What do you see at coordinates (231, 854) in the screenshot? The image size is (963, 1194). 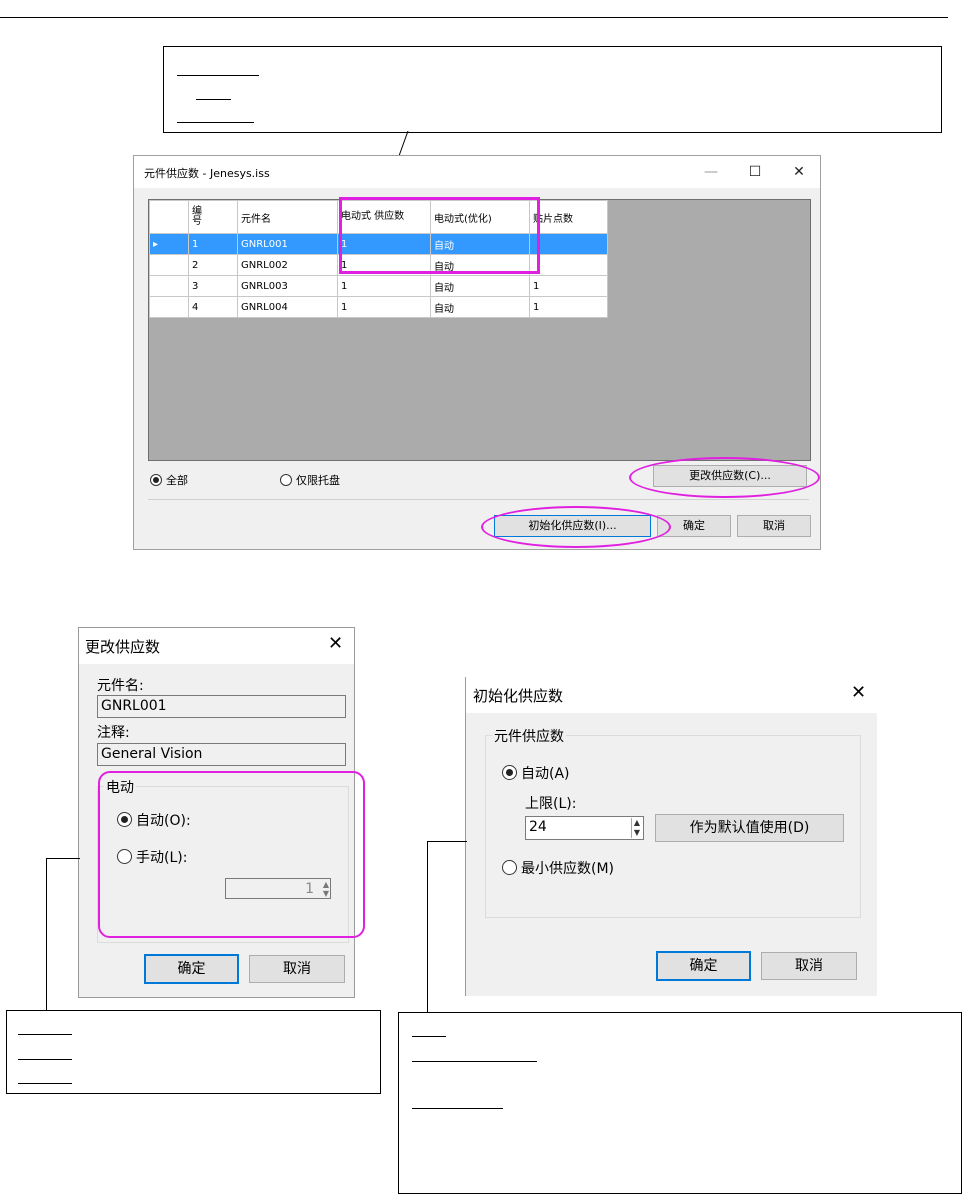 I see `highlight-electric-group` at bounding box center [231, 854].